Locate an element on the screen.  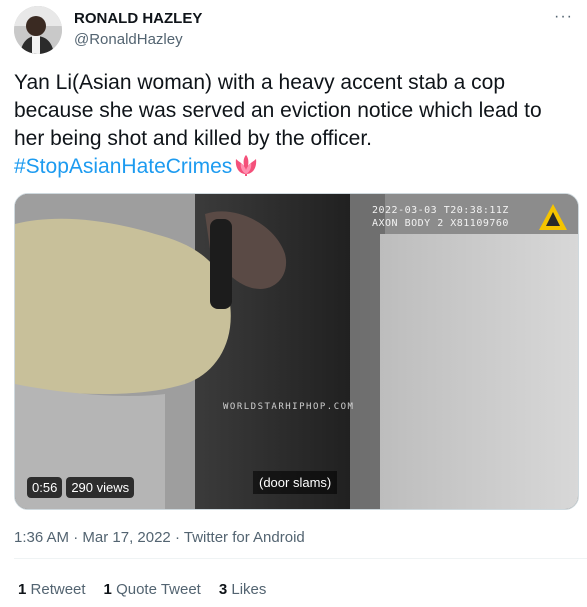
tulip-icon is located at coordinates (246, 169).